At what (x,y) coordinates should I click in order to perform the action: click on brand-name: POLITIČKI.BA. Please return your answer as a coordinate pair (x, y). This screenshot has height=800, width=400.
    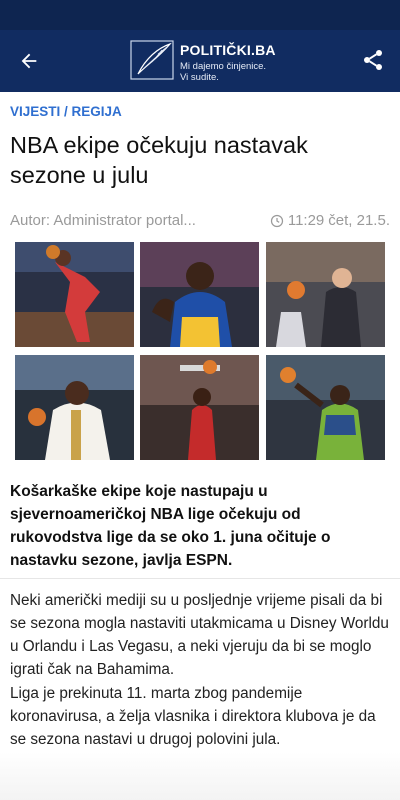
    Looking at the image, I should click on (228, 50).